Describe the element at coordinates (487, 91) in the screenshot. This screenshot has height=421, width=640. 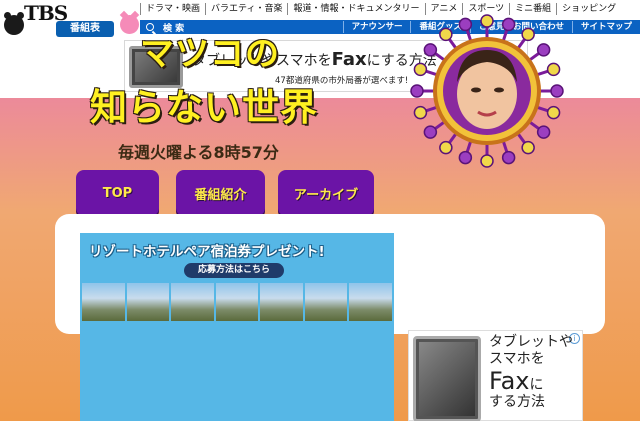
I see `host-face-illustration` at that location.